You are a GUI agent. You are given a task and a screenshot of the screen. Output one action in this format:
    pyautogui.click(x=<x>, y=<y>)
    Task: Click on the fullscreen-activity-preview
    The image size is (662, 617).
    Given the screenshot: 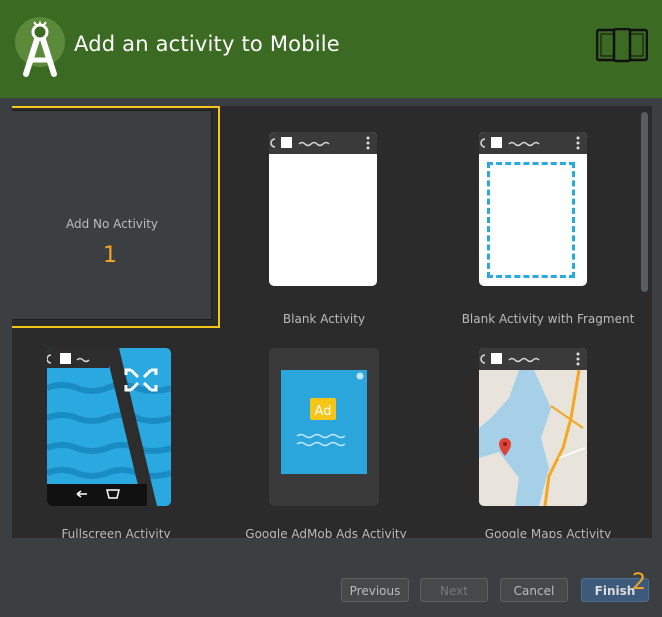 What is the action you would take?
    pyautogui.click(x=109, y=427)
    